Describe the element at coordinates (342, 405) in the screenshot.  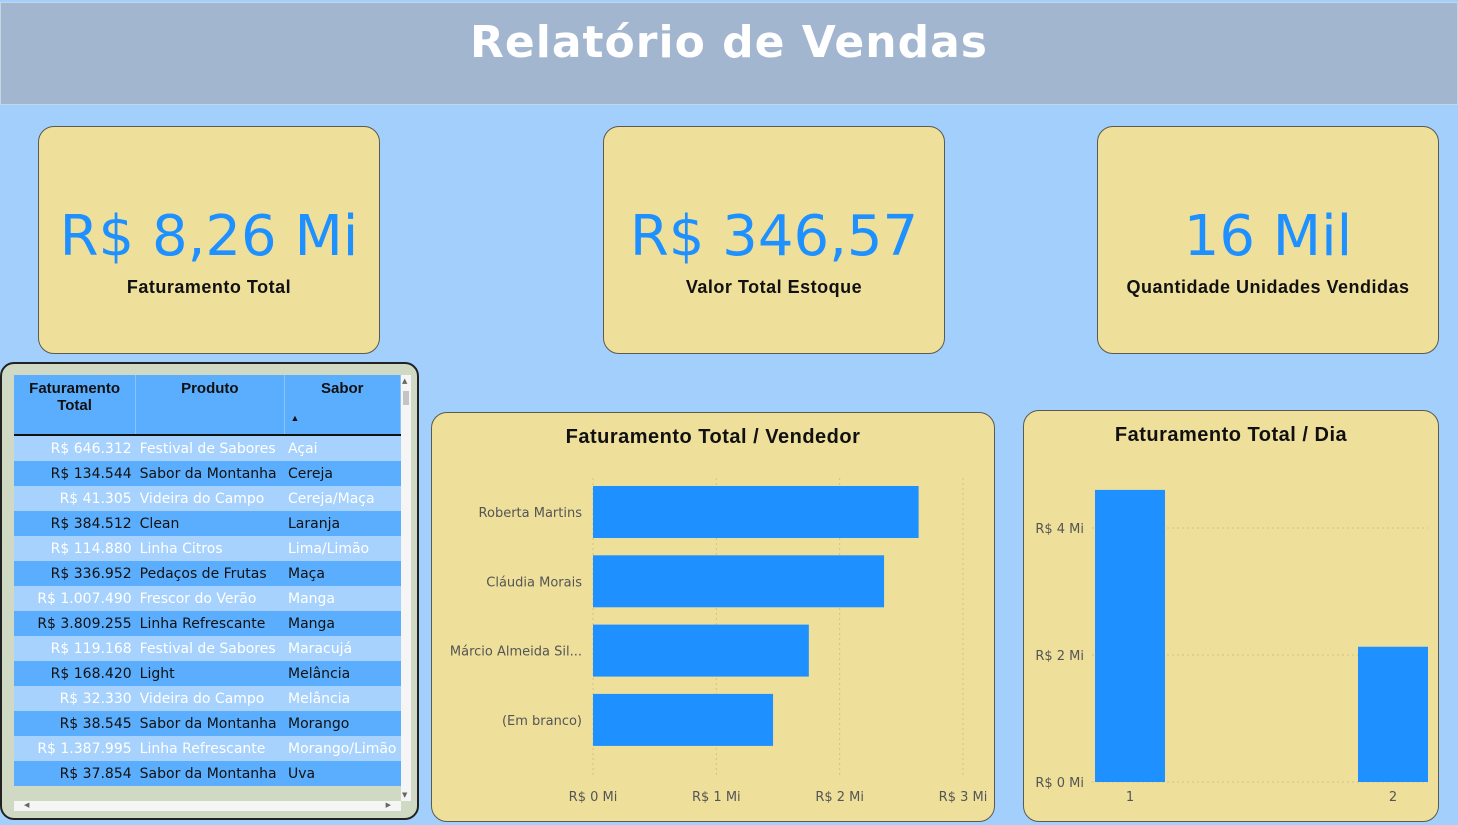
I see `column-header-sabor: Sabor ▲` at that location.